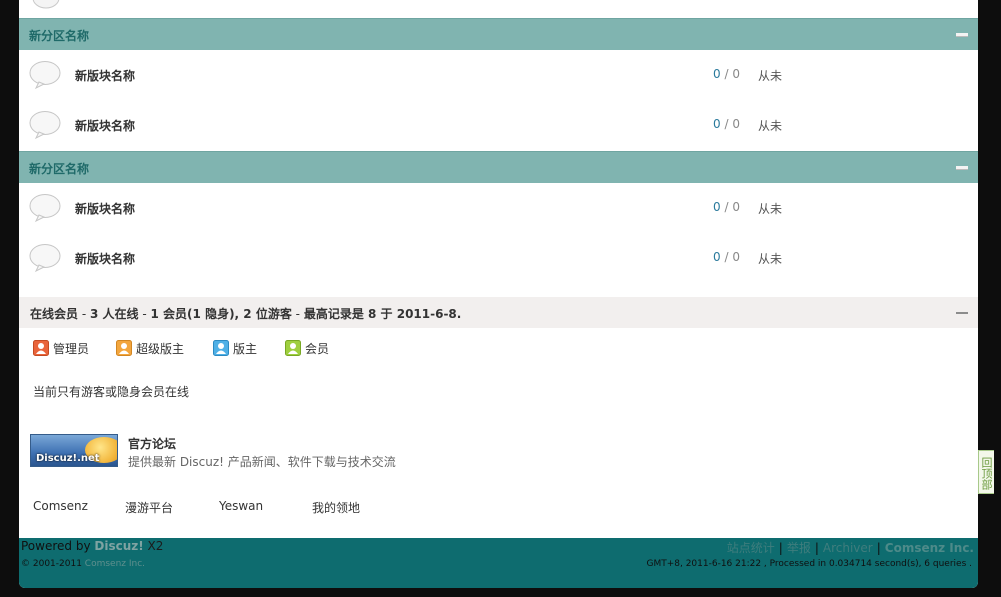 This screenshot has width=1001, height=597. I want to click on powered-by: Powered by Discuz! X2, so click(92, 546).